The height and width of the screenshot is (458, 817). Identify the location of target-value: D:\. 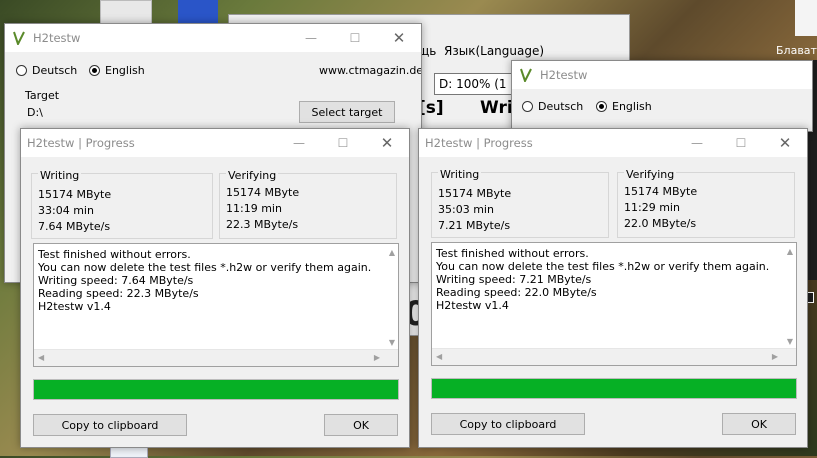
(35, 112).